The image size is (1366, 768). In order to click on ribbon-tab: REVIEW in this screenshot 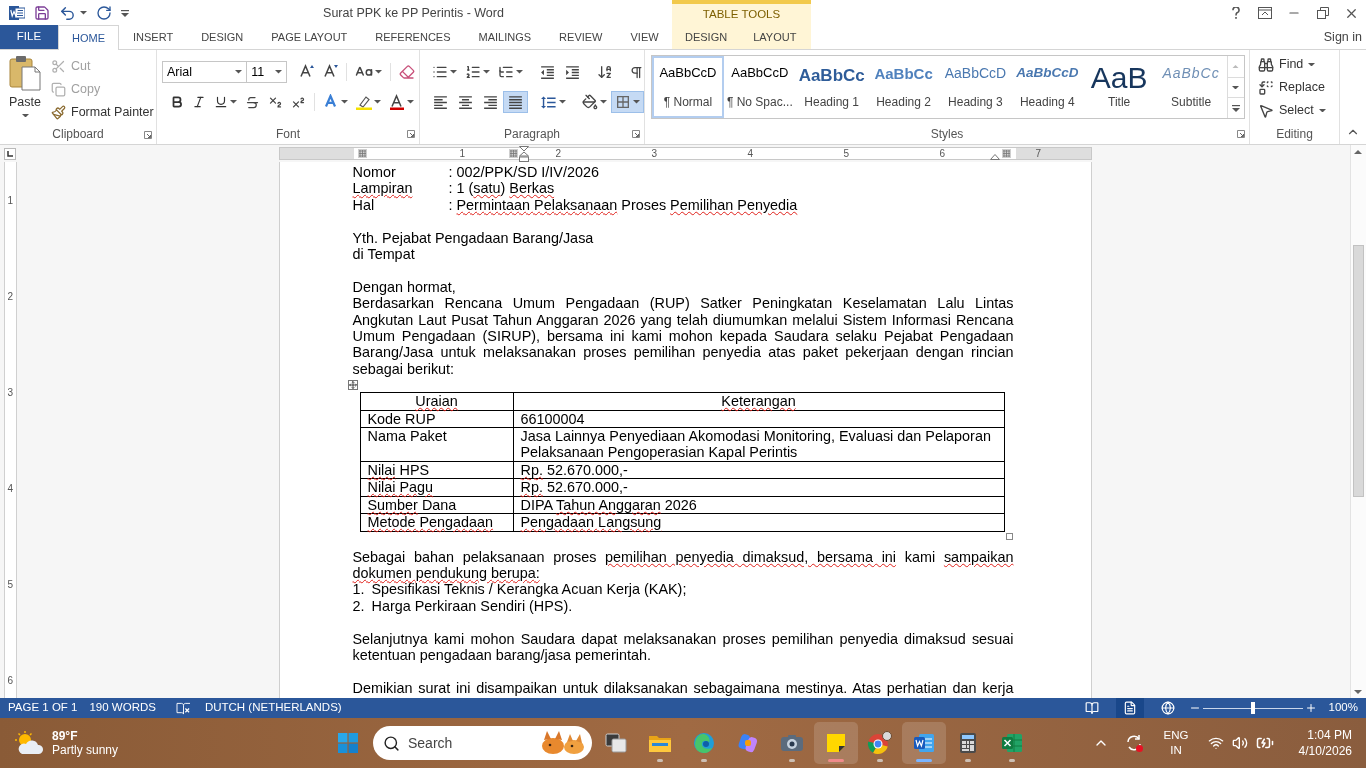, I will do `click(581, 37)`.